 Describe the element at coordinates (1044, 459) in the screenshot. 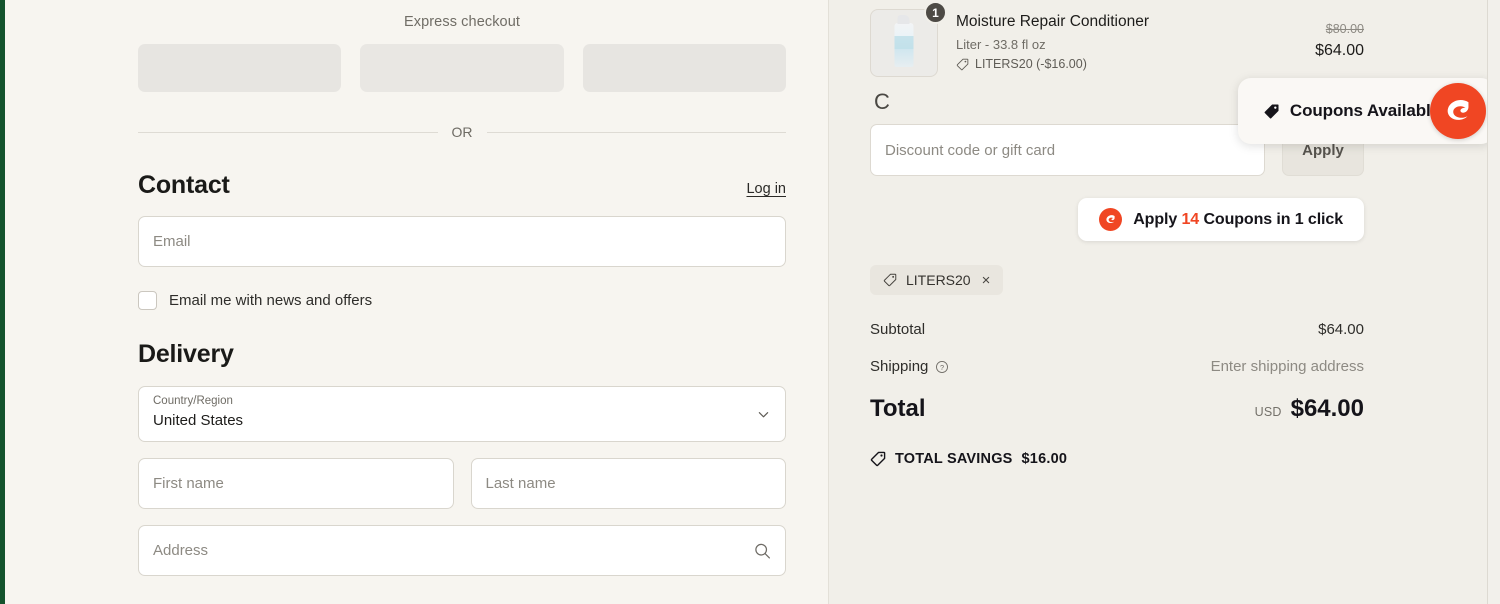

I see `total-savings-value: $16.00` at that location.